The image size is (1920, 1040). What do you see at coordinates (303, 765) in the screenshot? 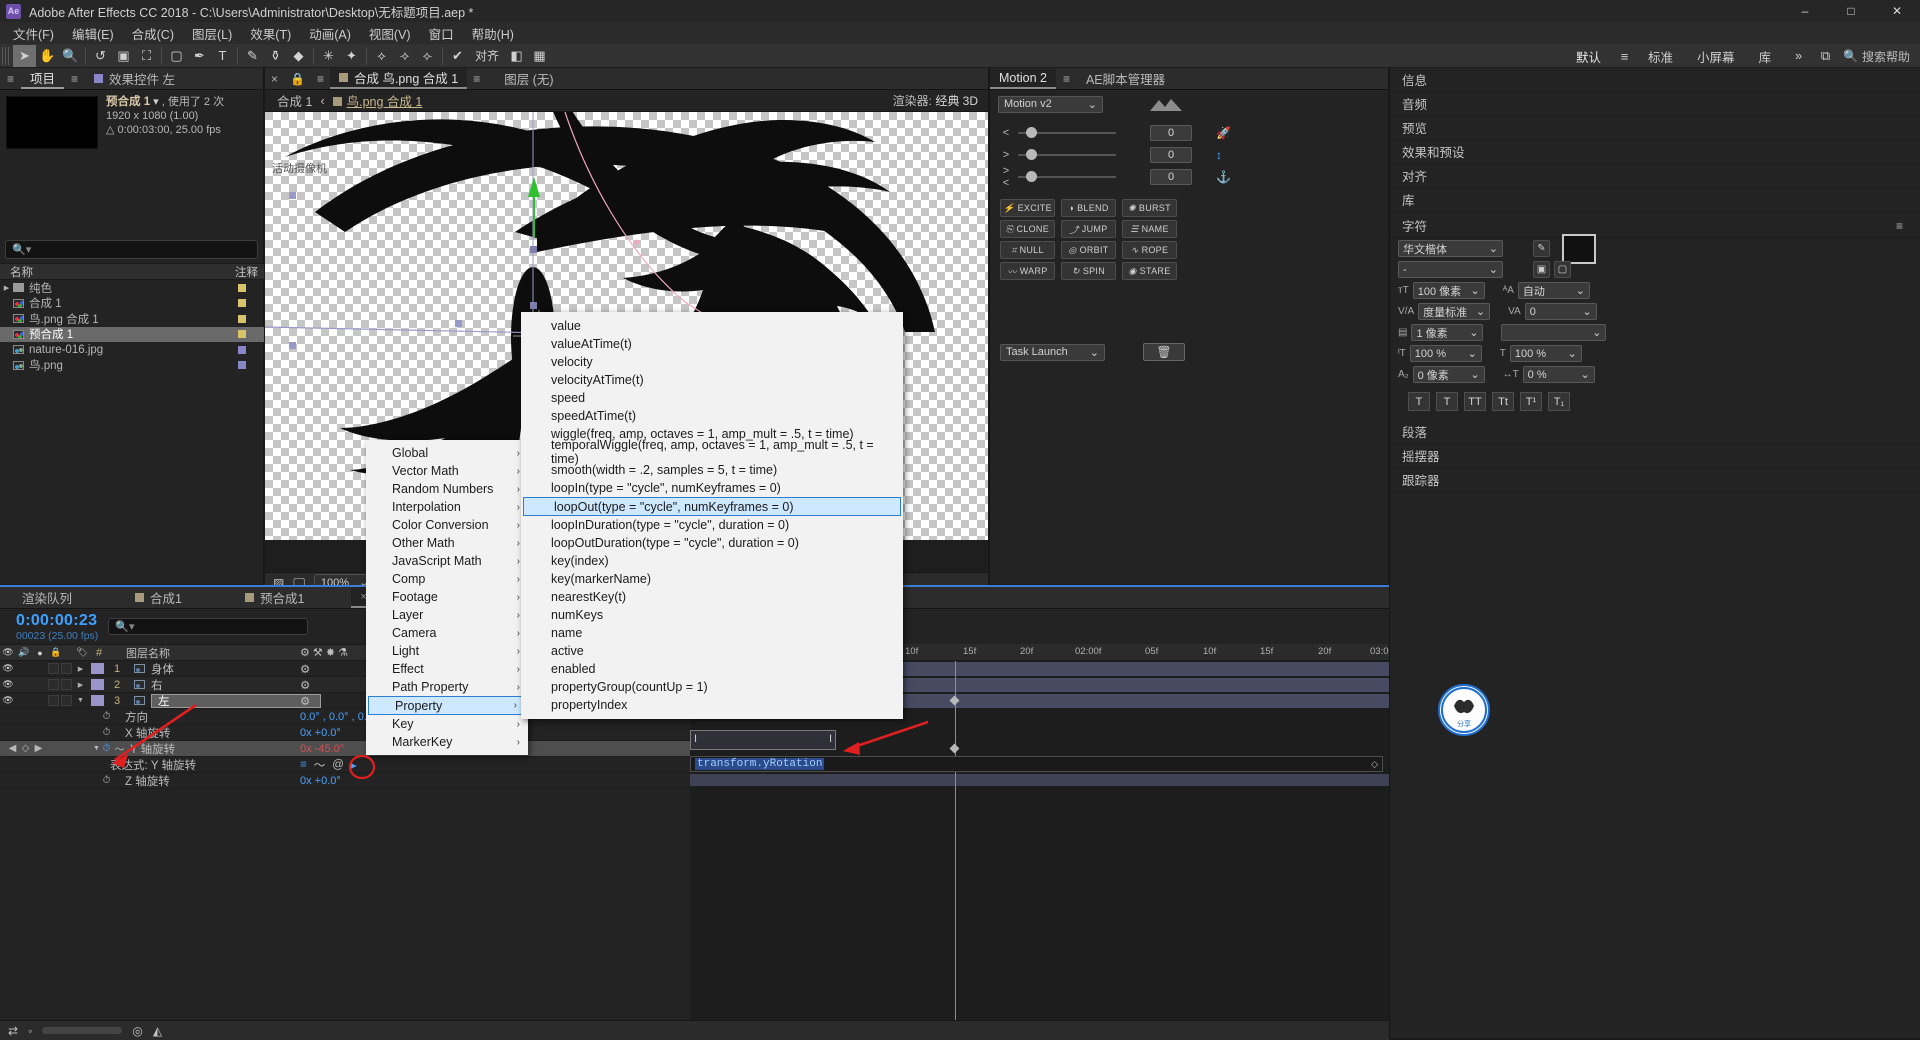
I see `expression-enable-icon: ≡` at bounding box center [303, 765].